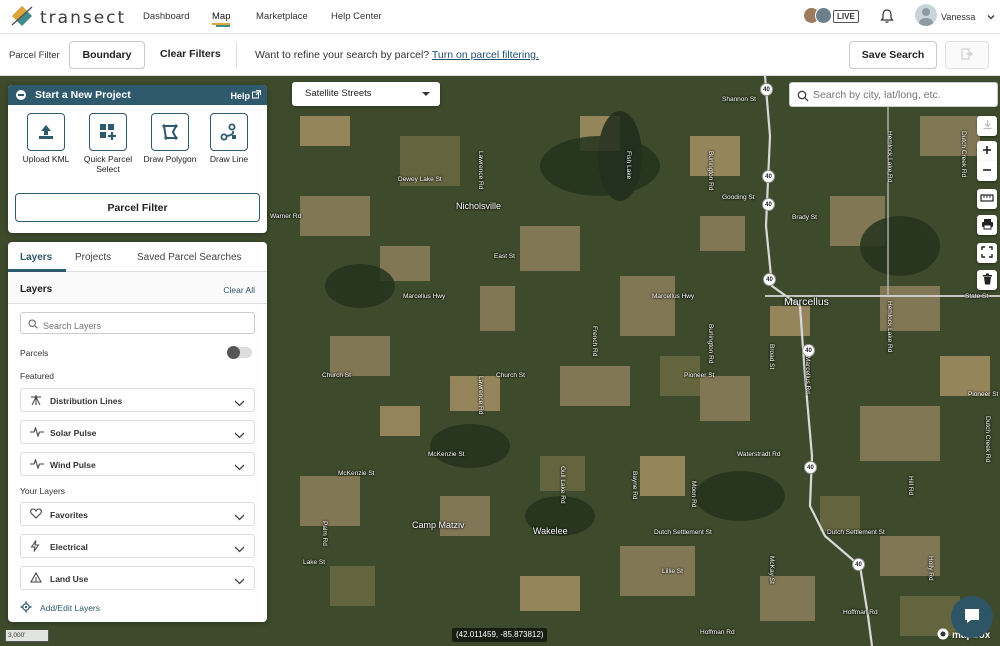 This screenshot has height=646, width=1000. I want to click on map-label: McKay St, so click(771, 570).